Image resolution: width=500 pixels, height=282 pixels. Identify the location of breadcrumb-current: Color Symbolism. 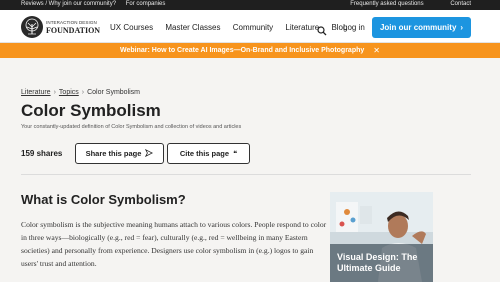
(114, 92).